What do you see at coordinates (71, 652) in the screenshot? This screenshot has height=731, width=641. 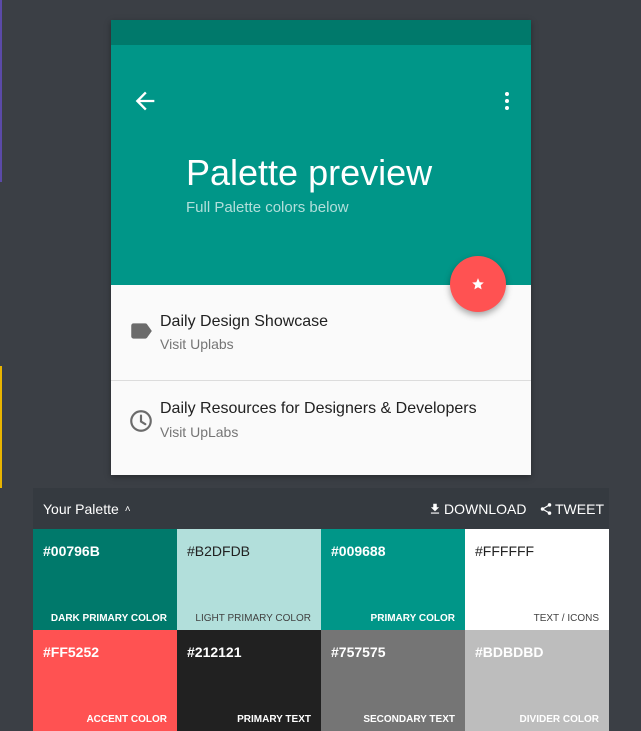 I see `swatch-hex: #FF5252` at bounding box center [71, 652].